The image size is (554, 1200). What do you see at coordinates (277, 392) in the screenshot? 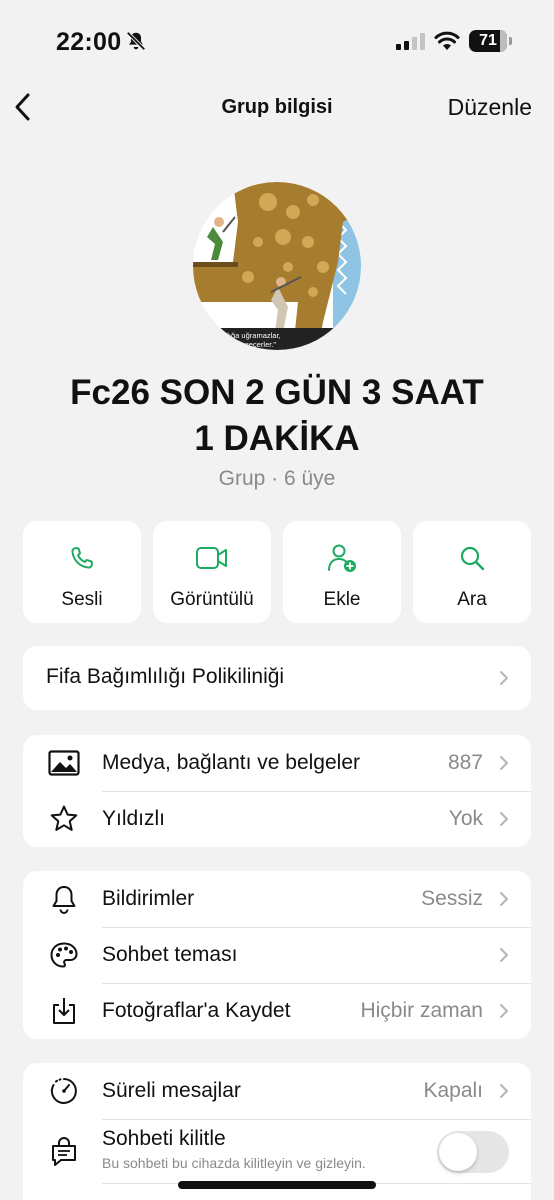
I see `group-name-line1: Fc26 SON 2 GÜN 3 SAAT` at bounding box center [277, 392].